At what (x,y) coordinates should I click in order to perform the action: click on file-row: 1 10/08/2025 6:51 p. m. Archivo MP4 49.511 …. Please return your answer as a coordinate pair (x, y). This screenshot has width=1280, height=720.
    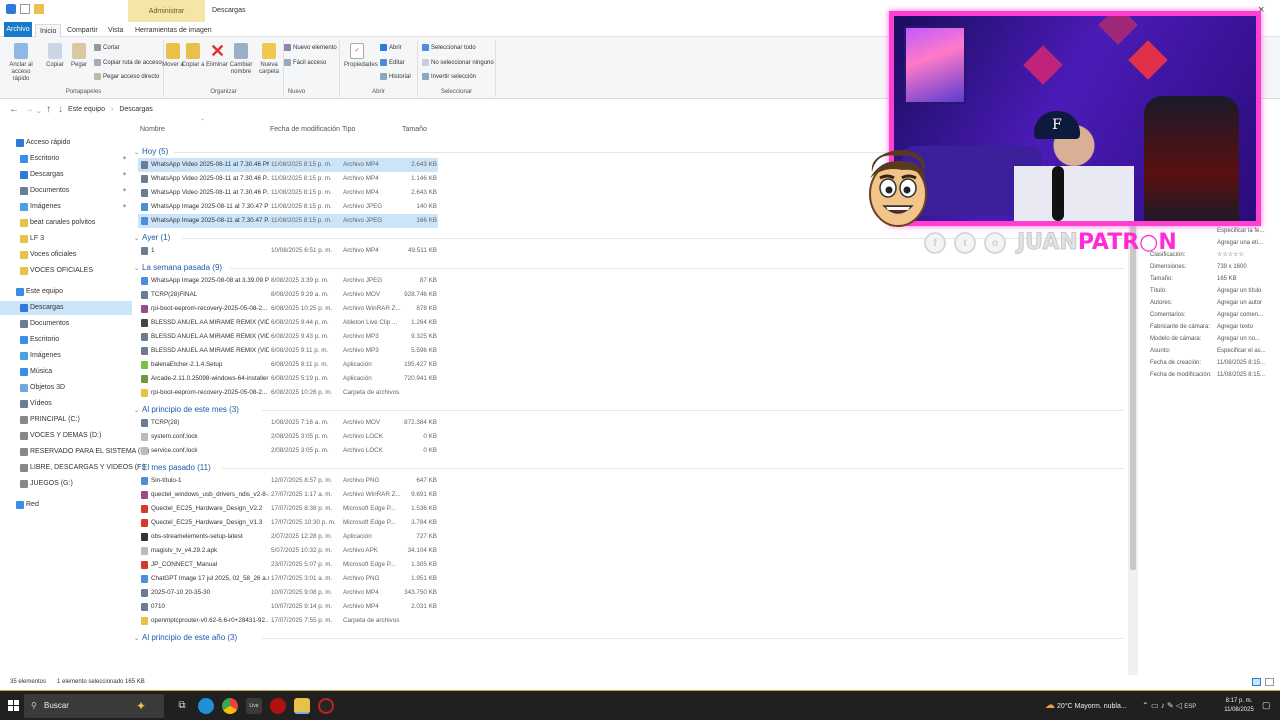
    Looking at the image, I should click on (288, 251).